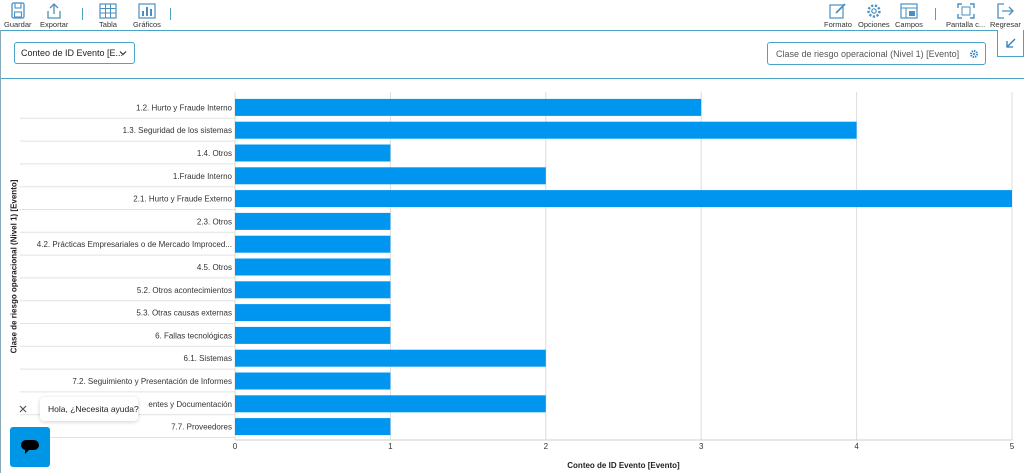 This screenshot has width=1024, height=473. Describe the element at coordinates (184, 313) in the screenshot. I see `y-tick-label: 5.3. Otras causas externas` at that location.